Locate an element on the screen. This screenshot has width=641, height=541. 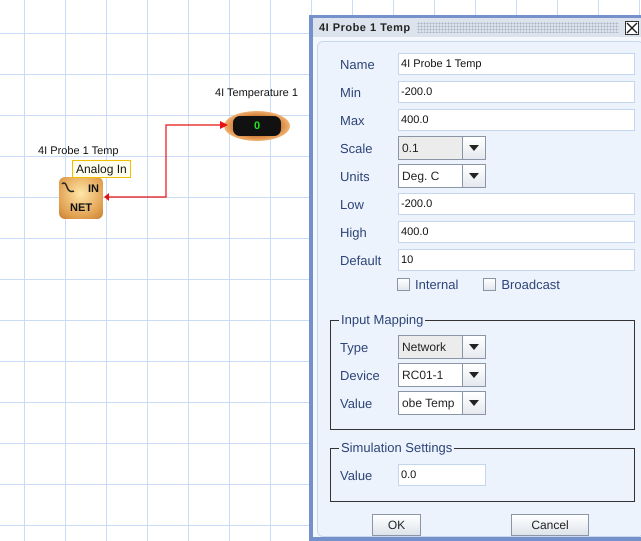
text-field: 4I Probe 1 Temp is located at coordinates (516, 64).